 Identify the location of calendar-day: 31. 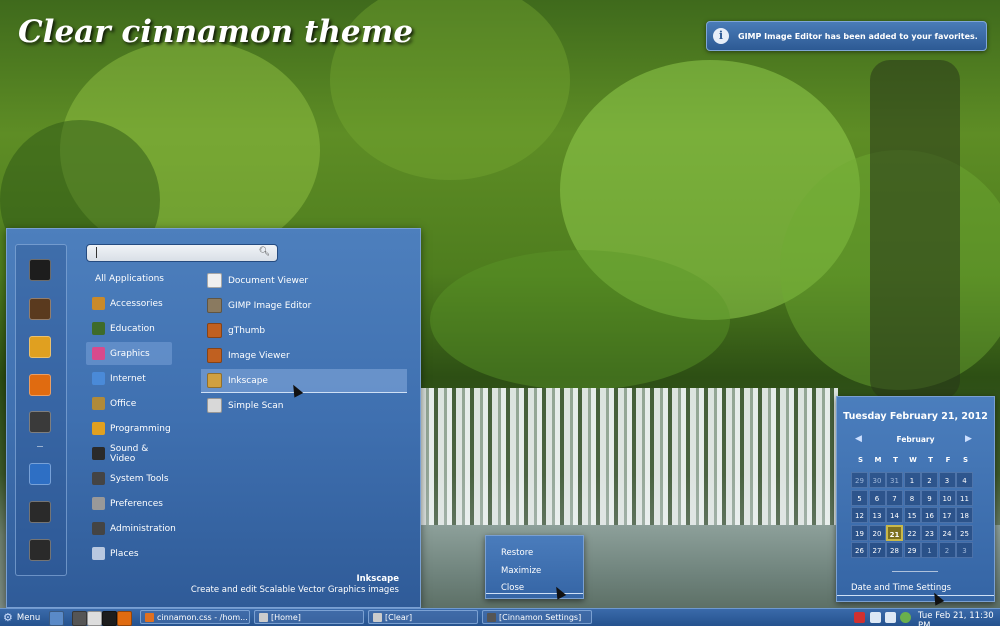
(894, 480).